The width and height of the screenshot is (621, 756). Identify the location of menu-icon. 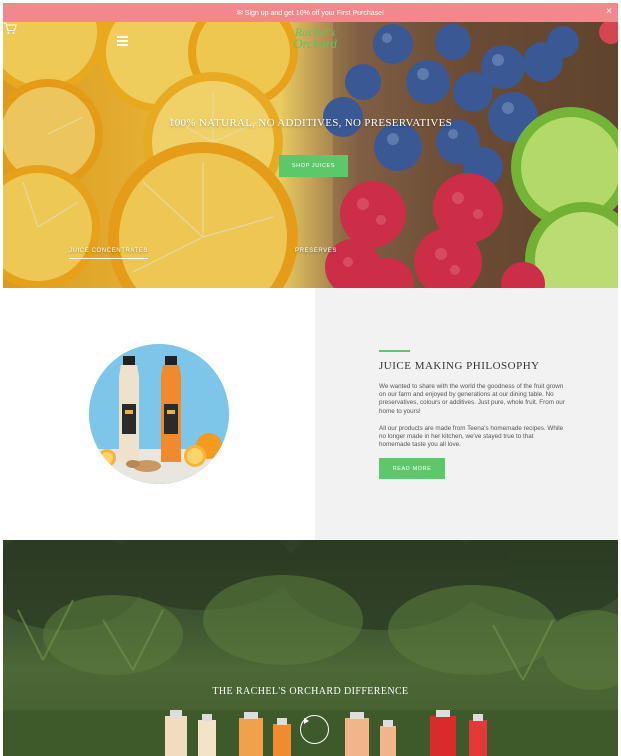
(122, 41).